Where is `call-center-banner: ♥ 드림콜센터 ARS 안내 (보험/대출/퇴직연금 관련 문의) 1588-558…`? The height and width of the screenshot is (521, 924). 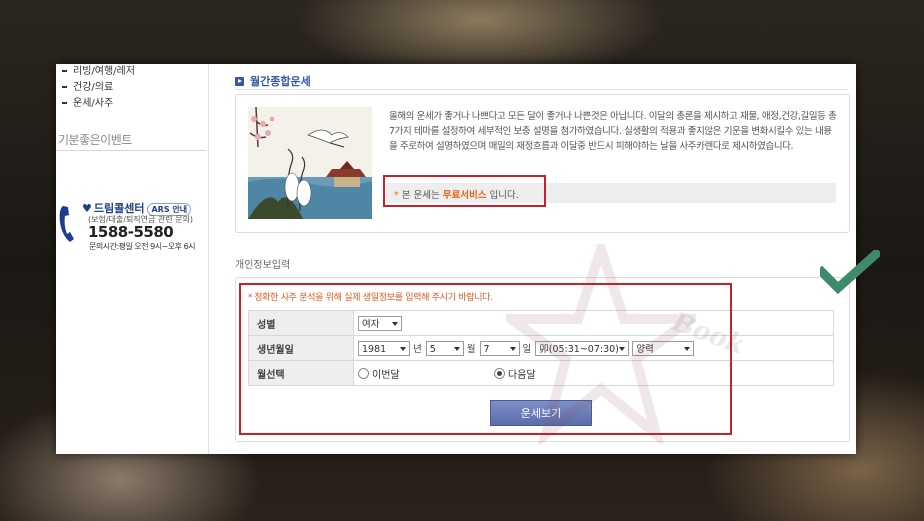
call-center-banner: ♥ 드림콜센터 ARS 안내 (보험/대출/퇴직연금 관련 문의) 1588-558… is located at coordinates (131, 228).